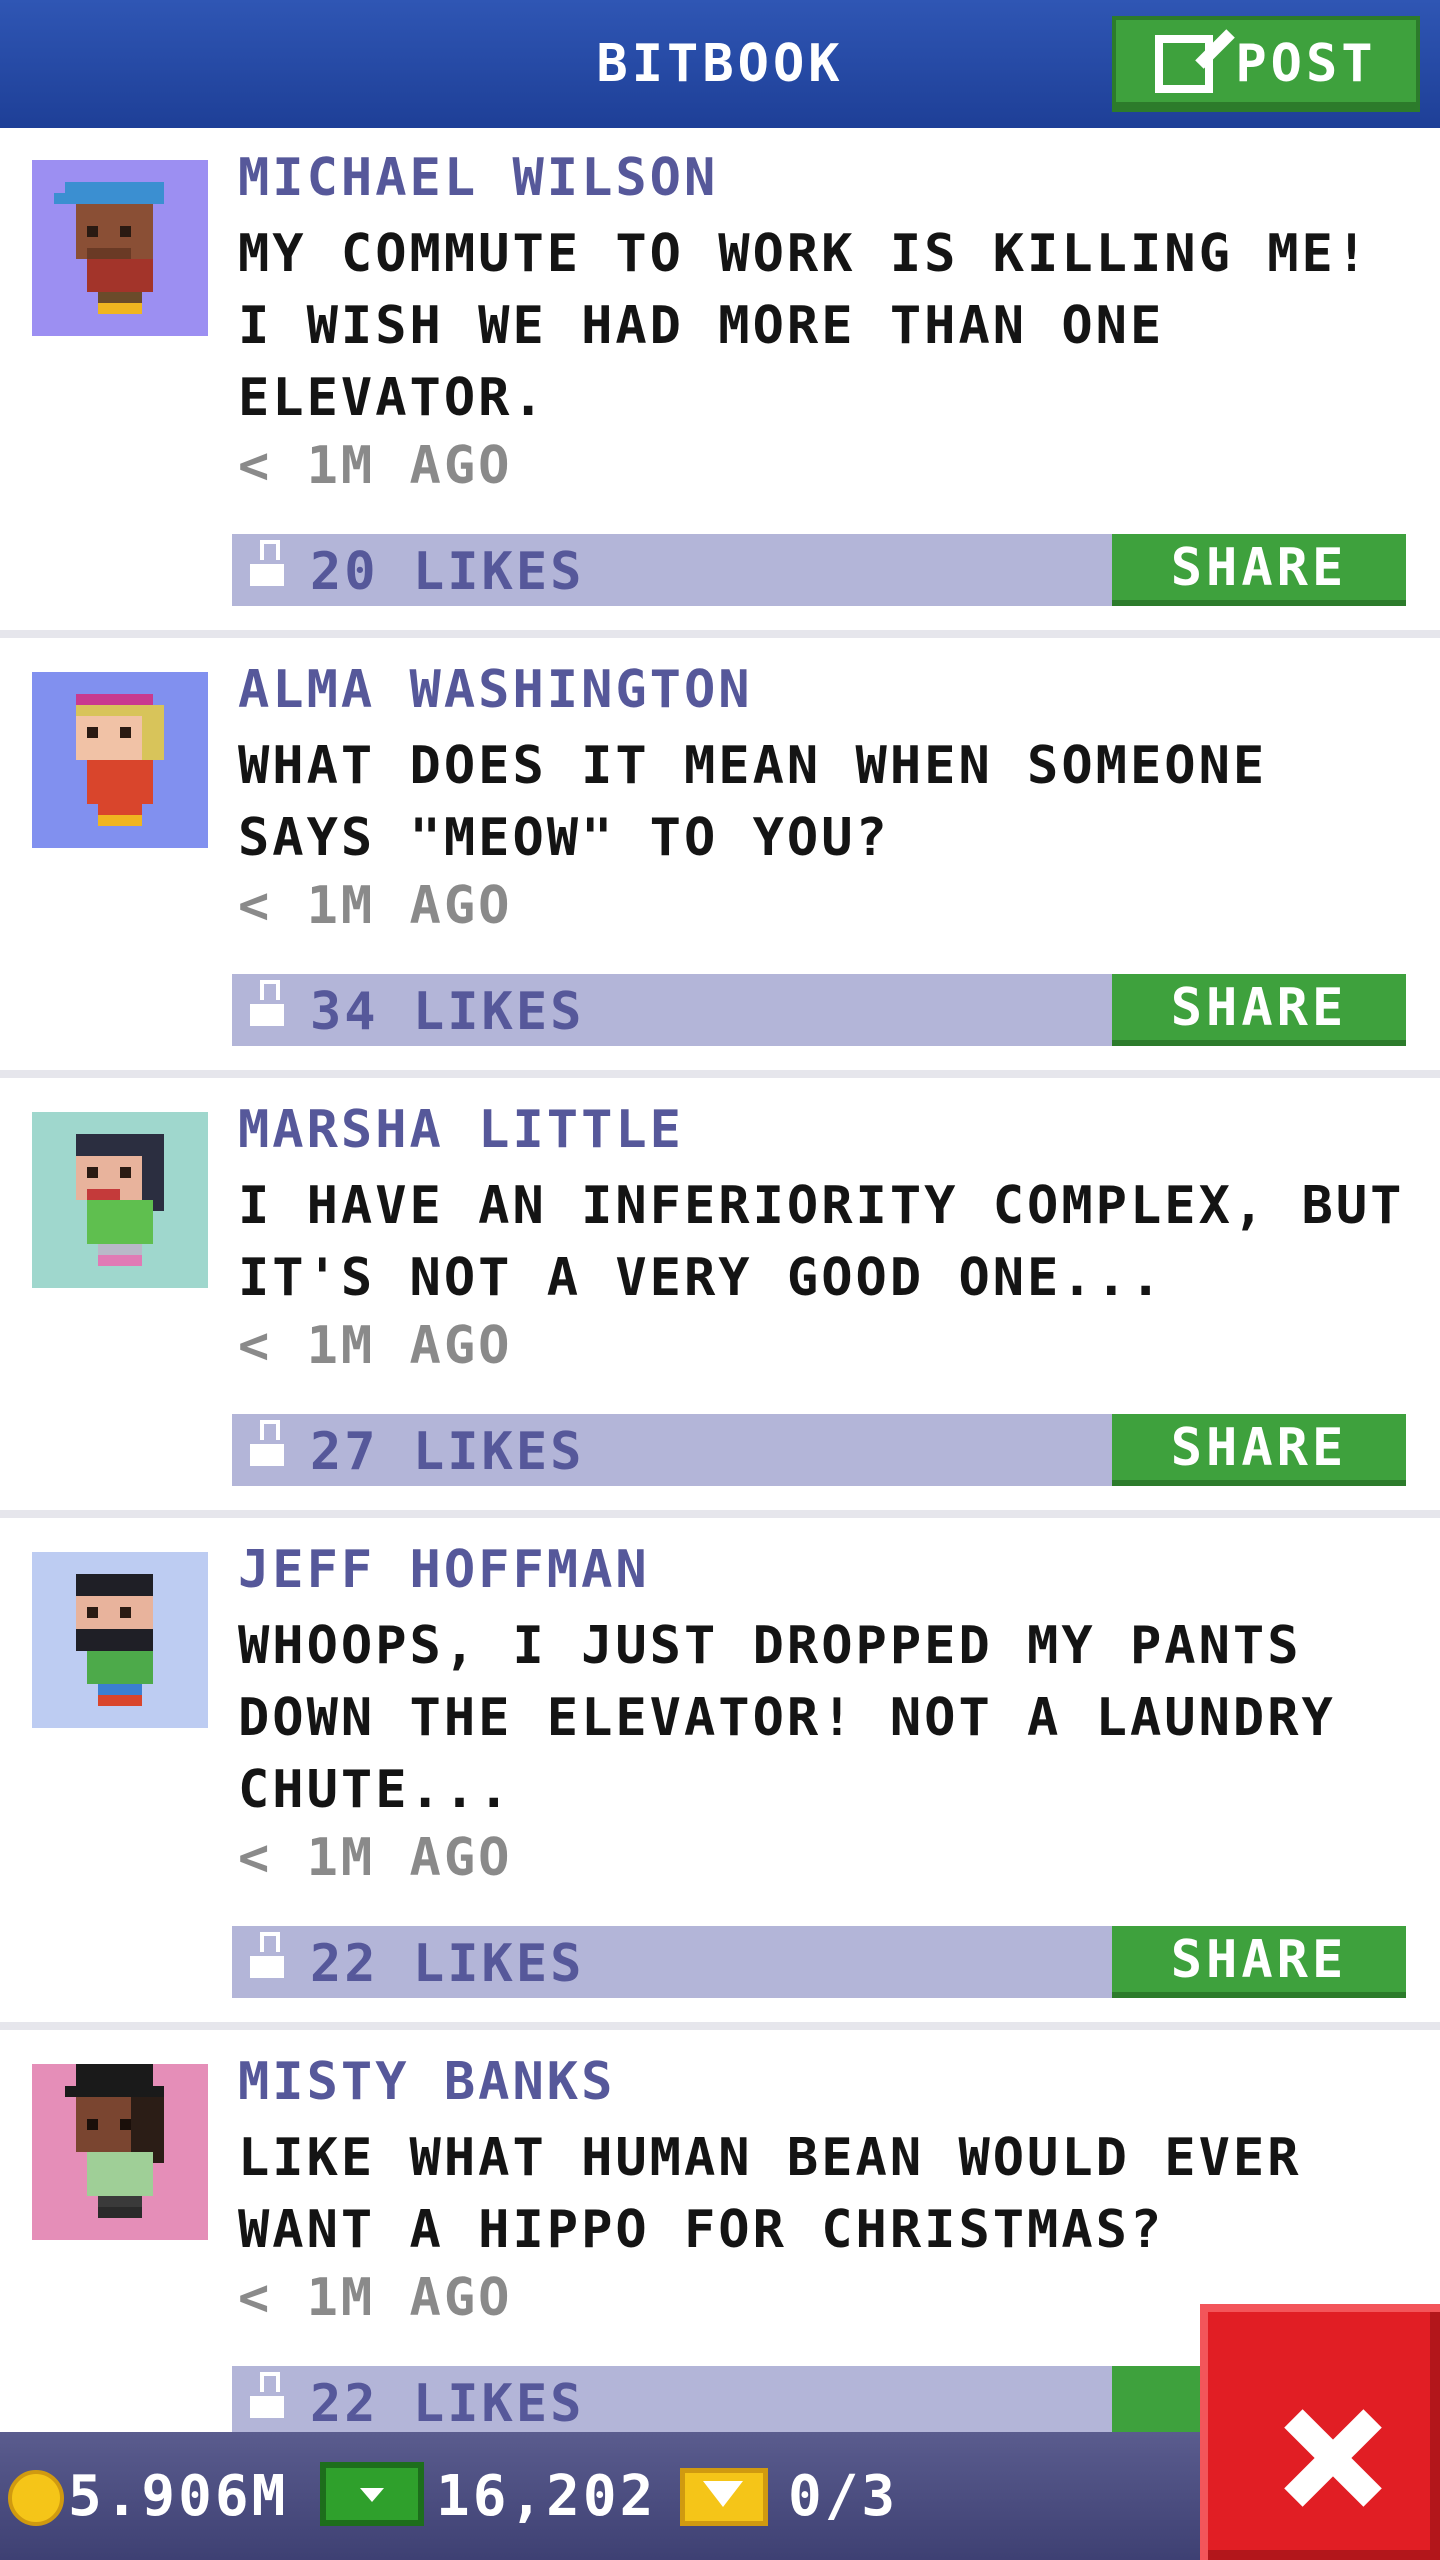 The height and width of the screenshot is (2560, 1440). I want to click on post-author: JEFF HOFFMAN, so click(444, 1570).